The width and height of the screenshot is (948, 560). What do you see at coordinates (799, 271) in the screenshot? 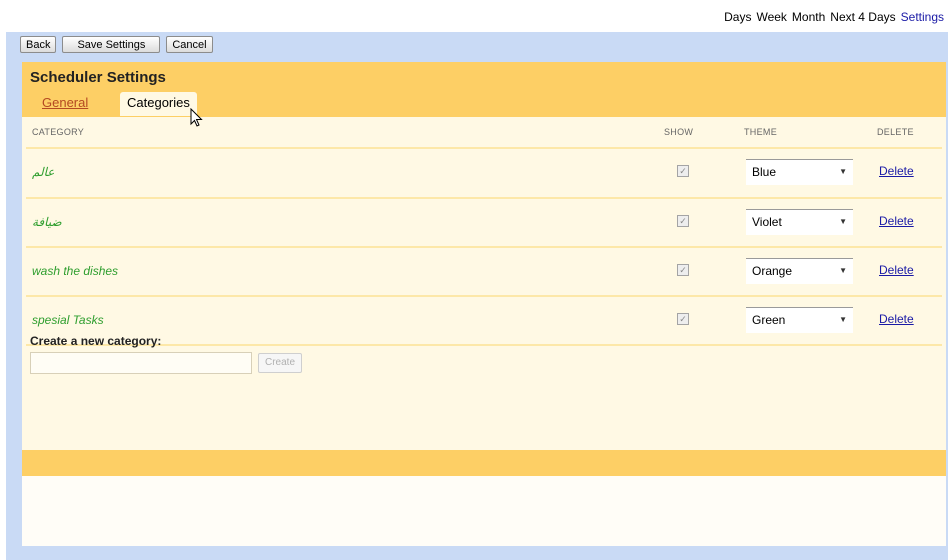
I see `theme-select: Orange ▼` at bounding box center [799, 271].